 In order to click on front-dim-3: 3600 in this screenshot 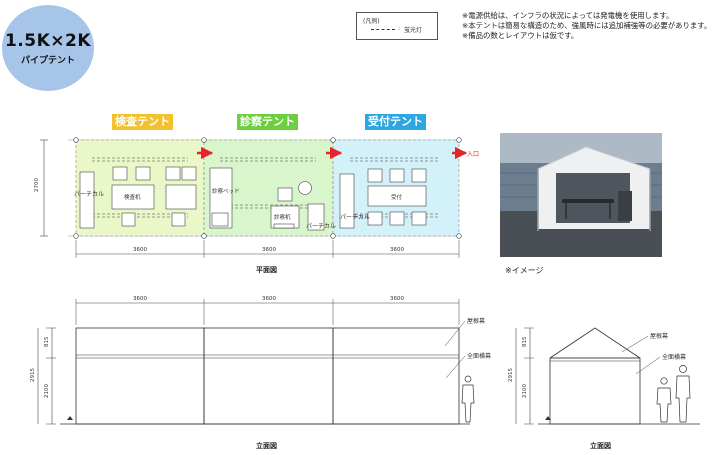, I will do `click(397, 299)`.